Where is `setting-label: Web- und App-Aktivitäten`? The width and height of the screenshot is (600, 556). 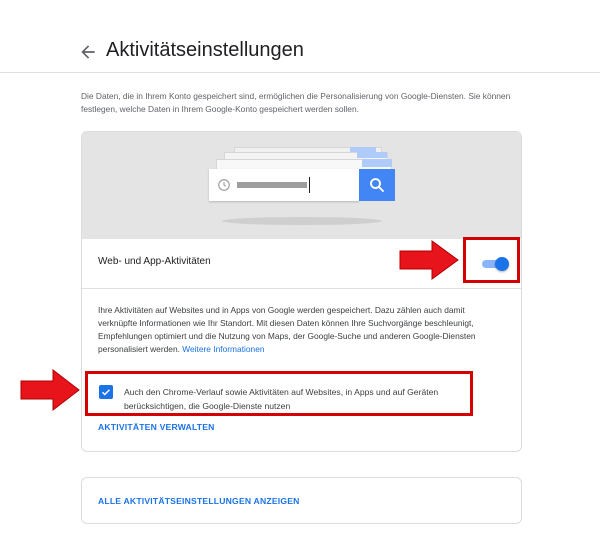
setting-label: Web- und App-Aktivitäten is located at coordinates (154, 261).